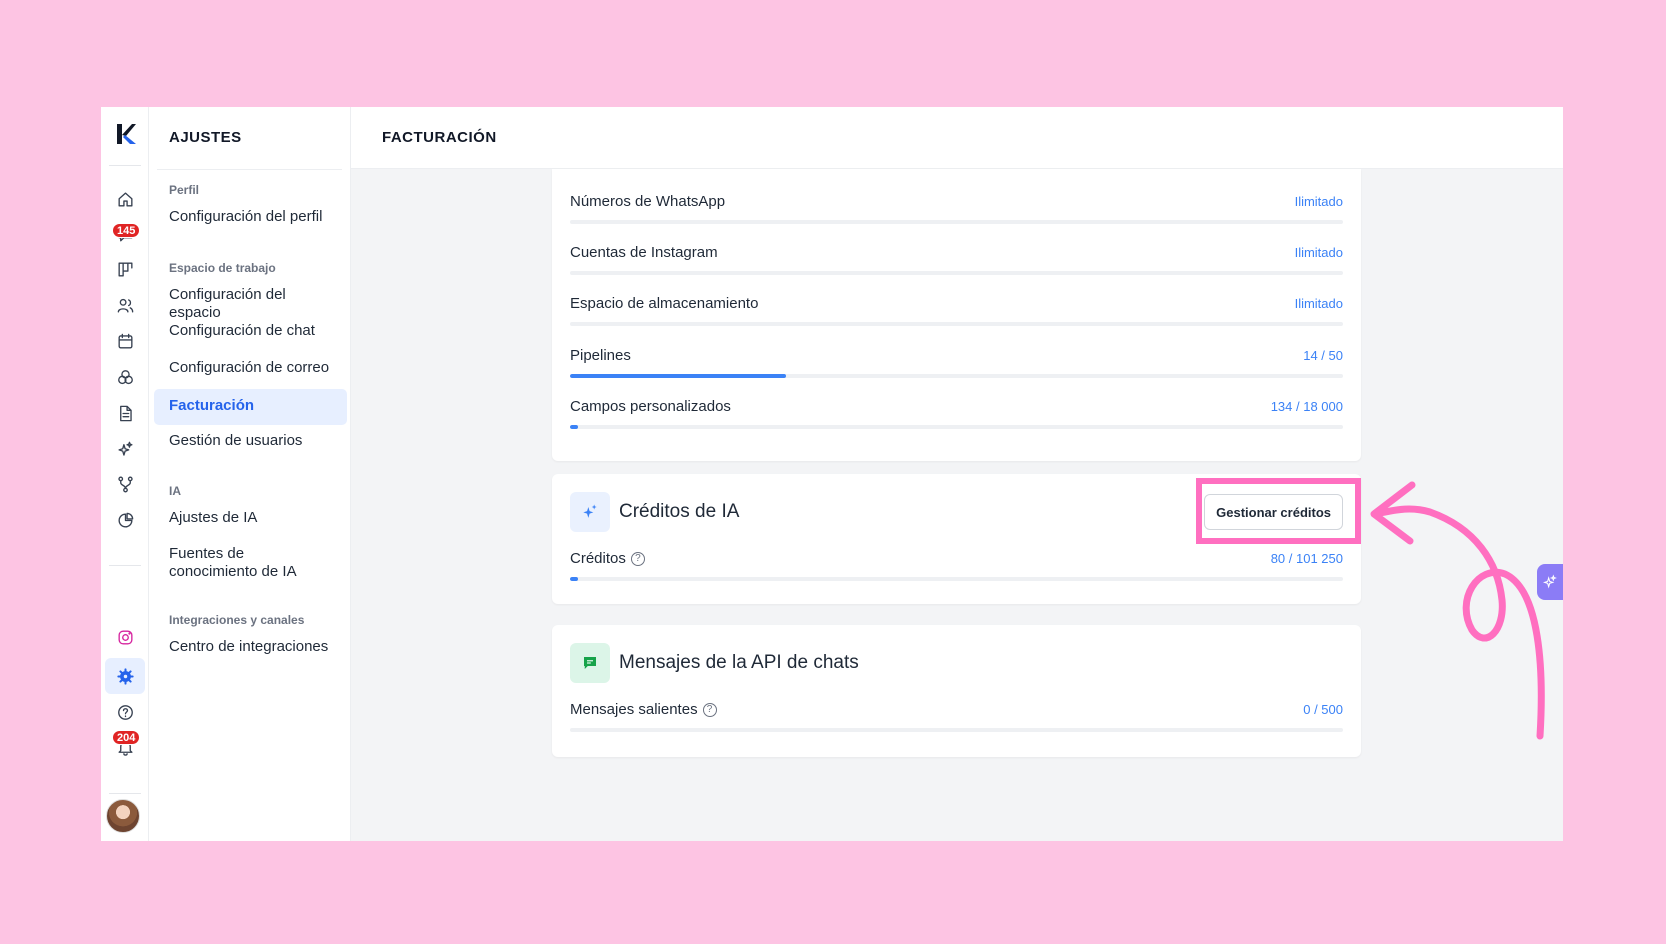 The image size is (1666, 944). I want to click on ai-sparkles-icon, so click(590, 512).